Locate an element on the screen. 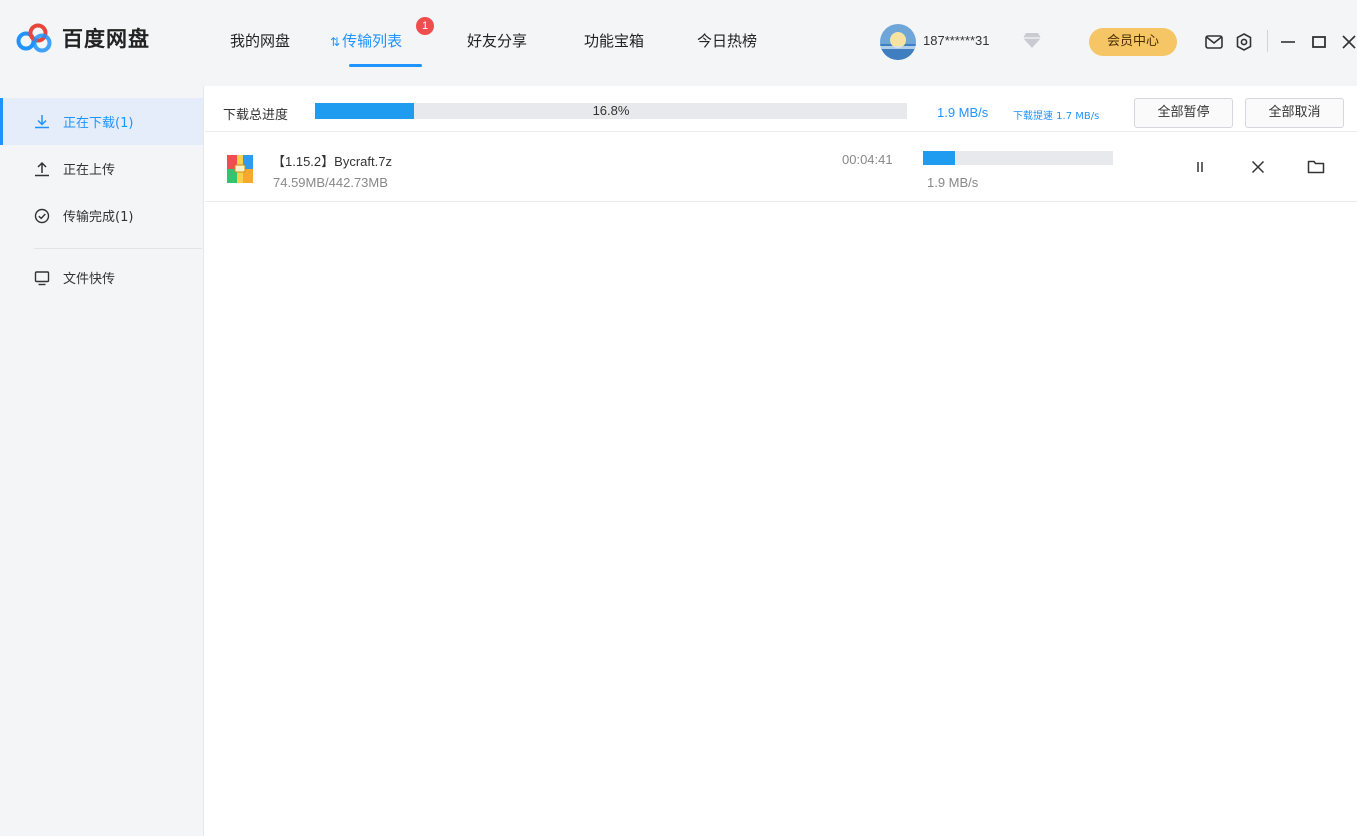 The height and width of the screenshot is (836, 1357). settings-icon is located at coordinates (1244, 42).